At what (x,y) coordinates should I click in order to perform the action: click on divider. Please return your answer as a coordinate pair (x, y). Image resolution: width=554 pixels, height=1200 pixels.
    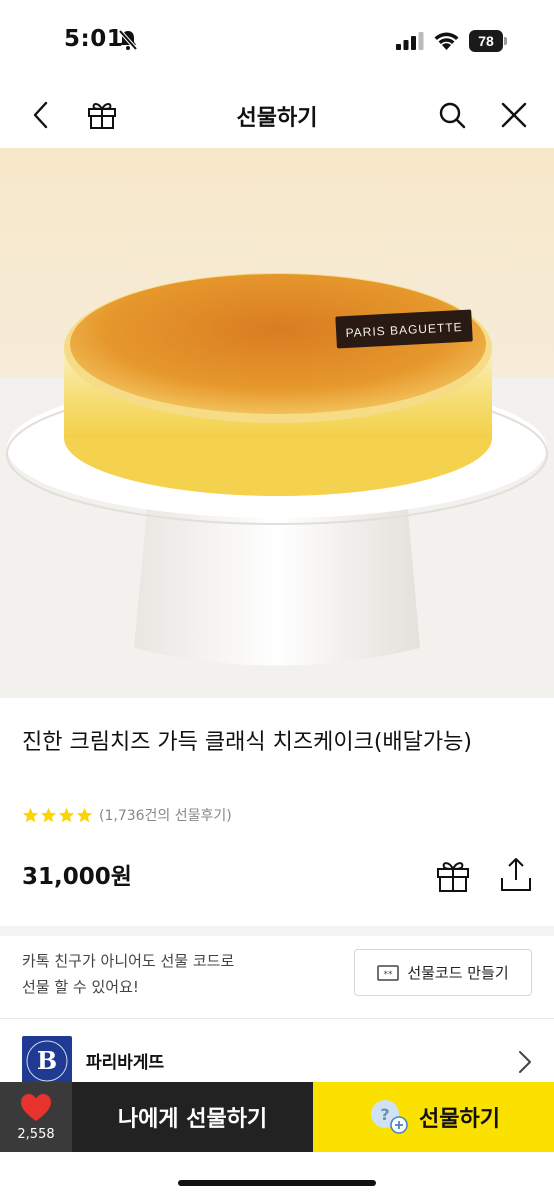
    Looking at the image, I should click on (277, 1018).